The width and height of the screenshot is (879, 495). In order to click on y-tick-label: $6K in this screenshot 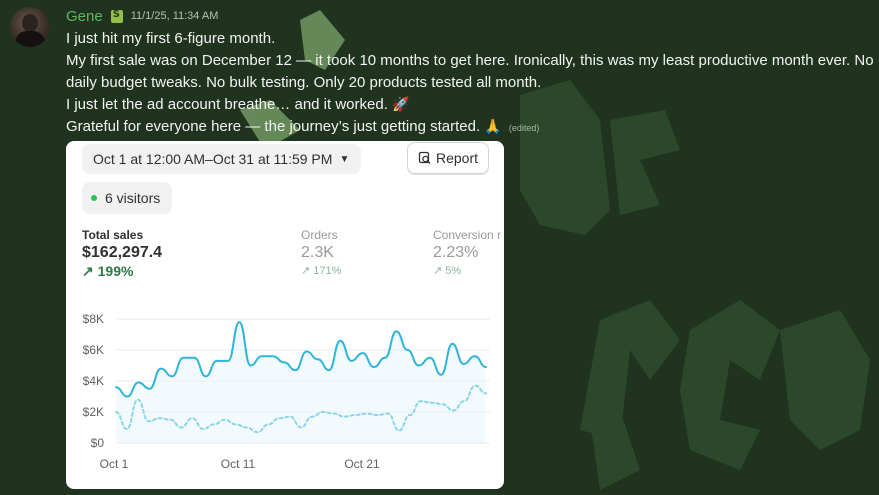, I will do `click(93, 350)`.